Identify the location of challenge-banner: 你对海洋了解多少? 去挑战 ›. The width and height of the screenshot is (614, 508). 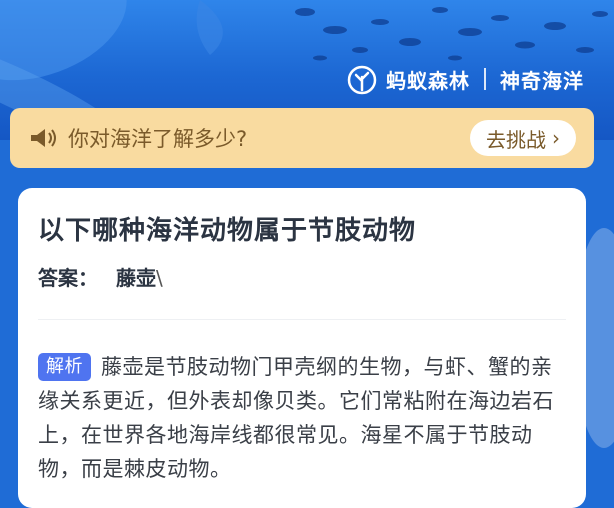
(302, 138).